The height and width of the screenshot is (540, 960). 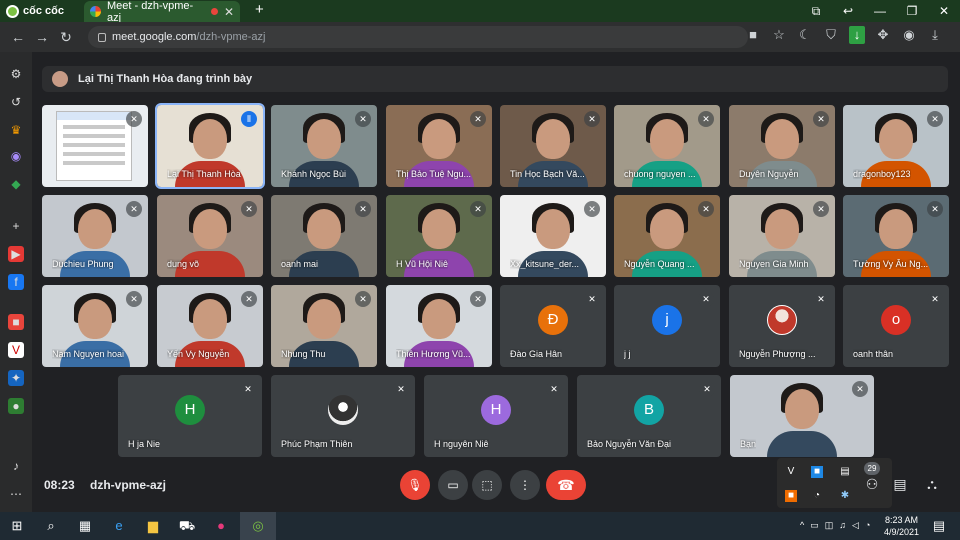 What do you see at coordinates (896, 326) in the screenshot?
I see `participant-tile: o ✕ oanh thân` at bounding box center [896, 326].